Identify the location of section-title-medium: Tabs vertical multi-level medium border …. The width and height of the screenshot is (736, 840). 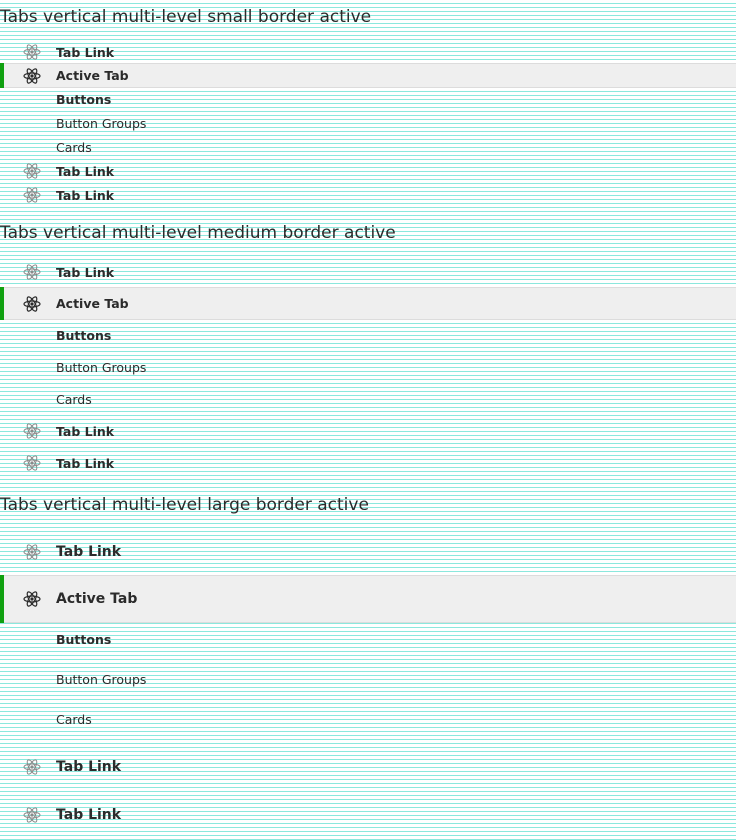
(198, 233).